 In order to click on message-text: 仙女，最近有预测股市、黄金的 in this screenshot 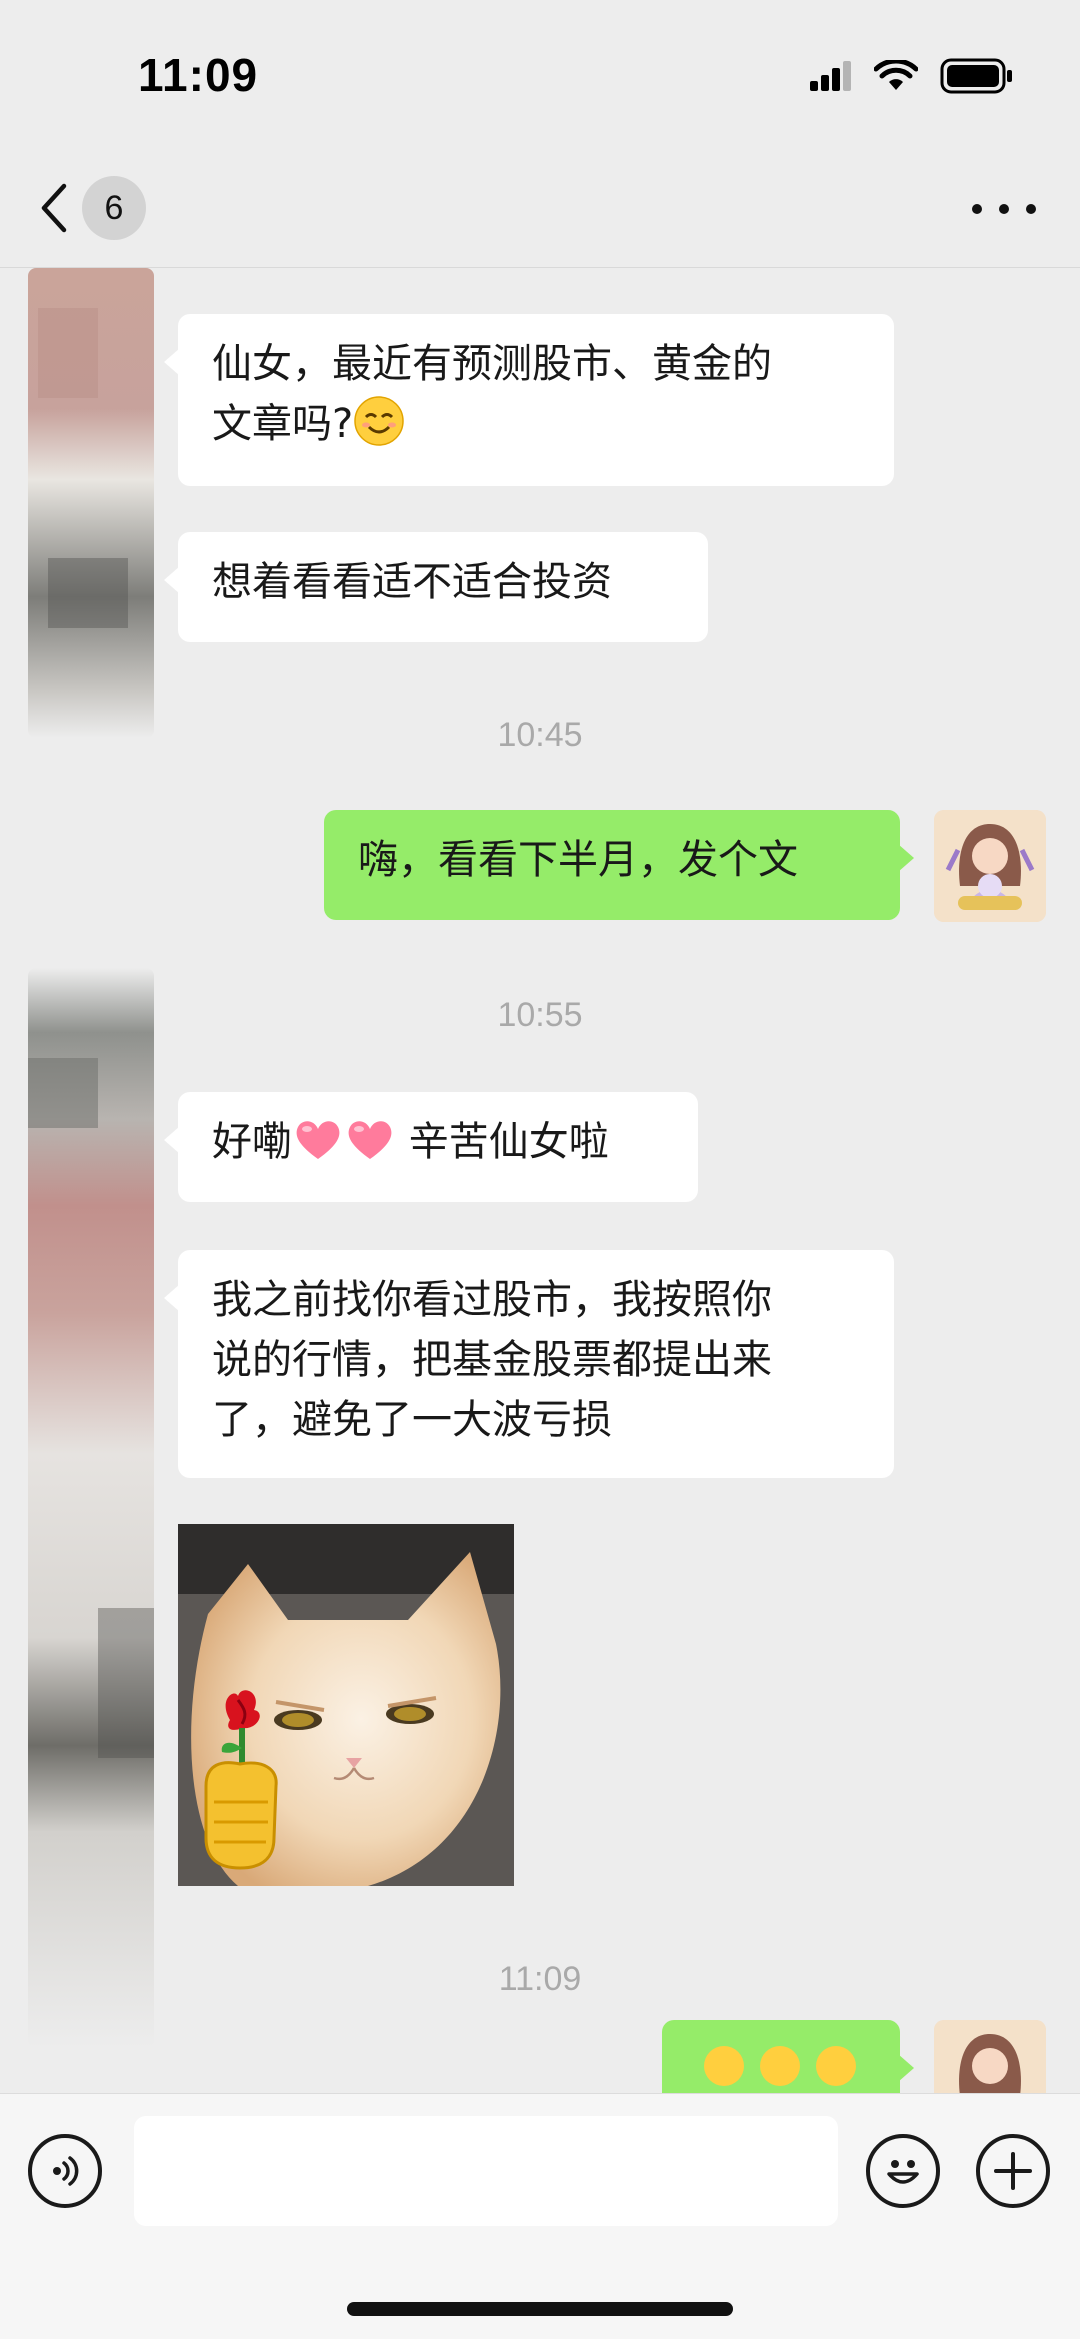, I will do `click(492, 364)`.